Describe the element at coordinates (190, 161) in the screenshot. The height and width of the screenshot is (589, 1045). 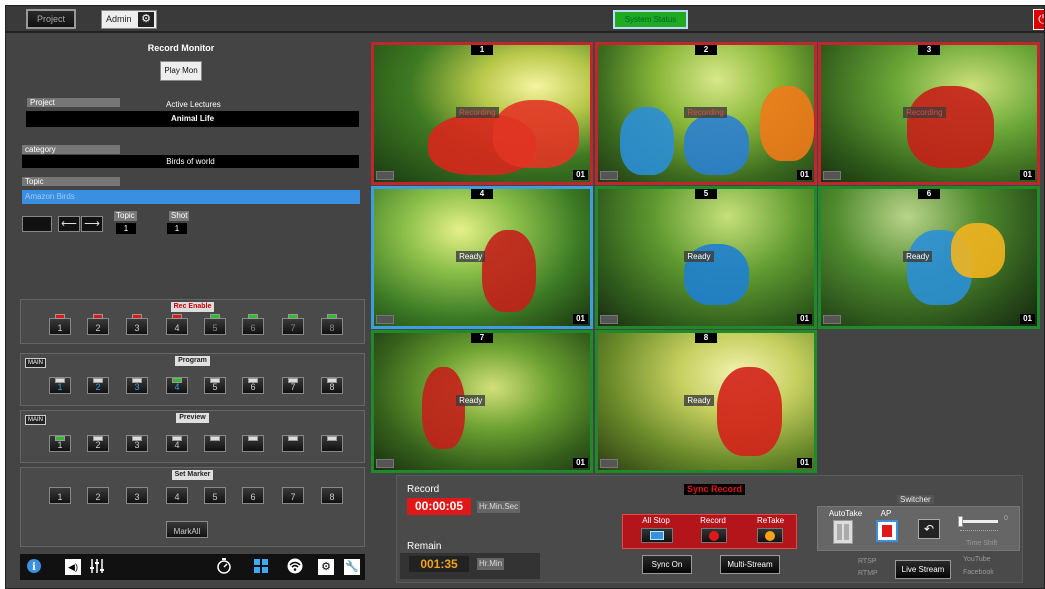
I see `category-value-field: Birds of world` at that location.